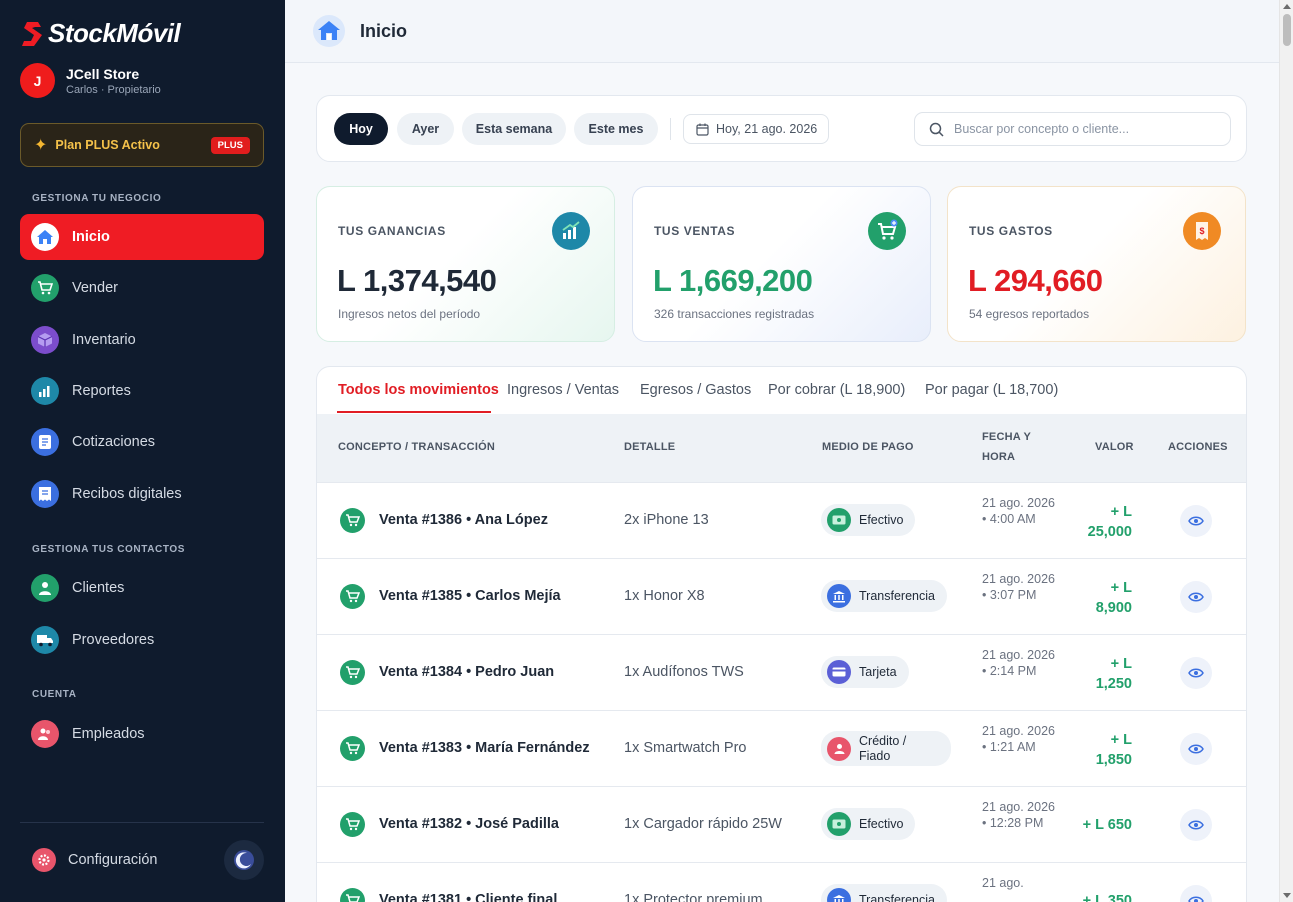 Image resolution: width=1293 pixels, height=902 pixels. Describe the element at coordinates (142, 288) in the screenshot. I see `sidebar-item-vender: Vender` at that location.